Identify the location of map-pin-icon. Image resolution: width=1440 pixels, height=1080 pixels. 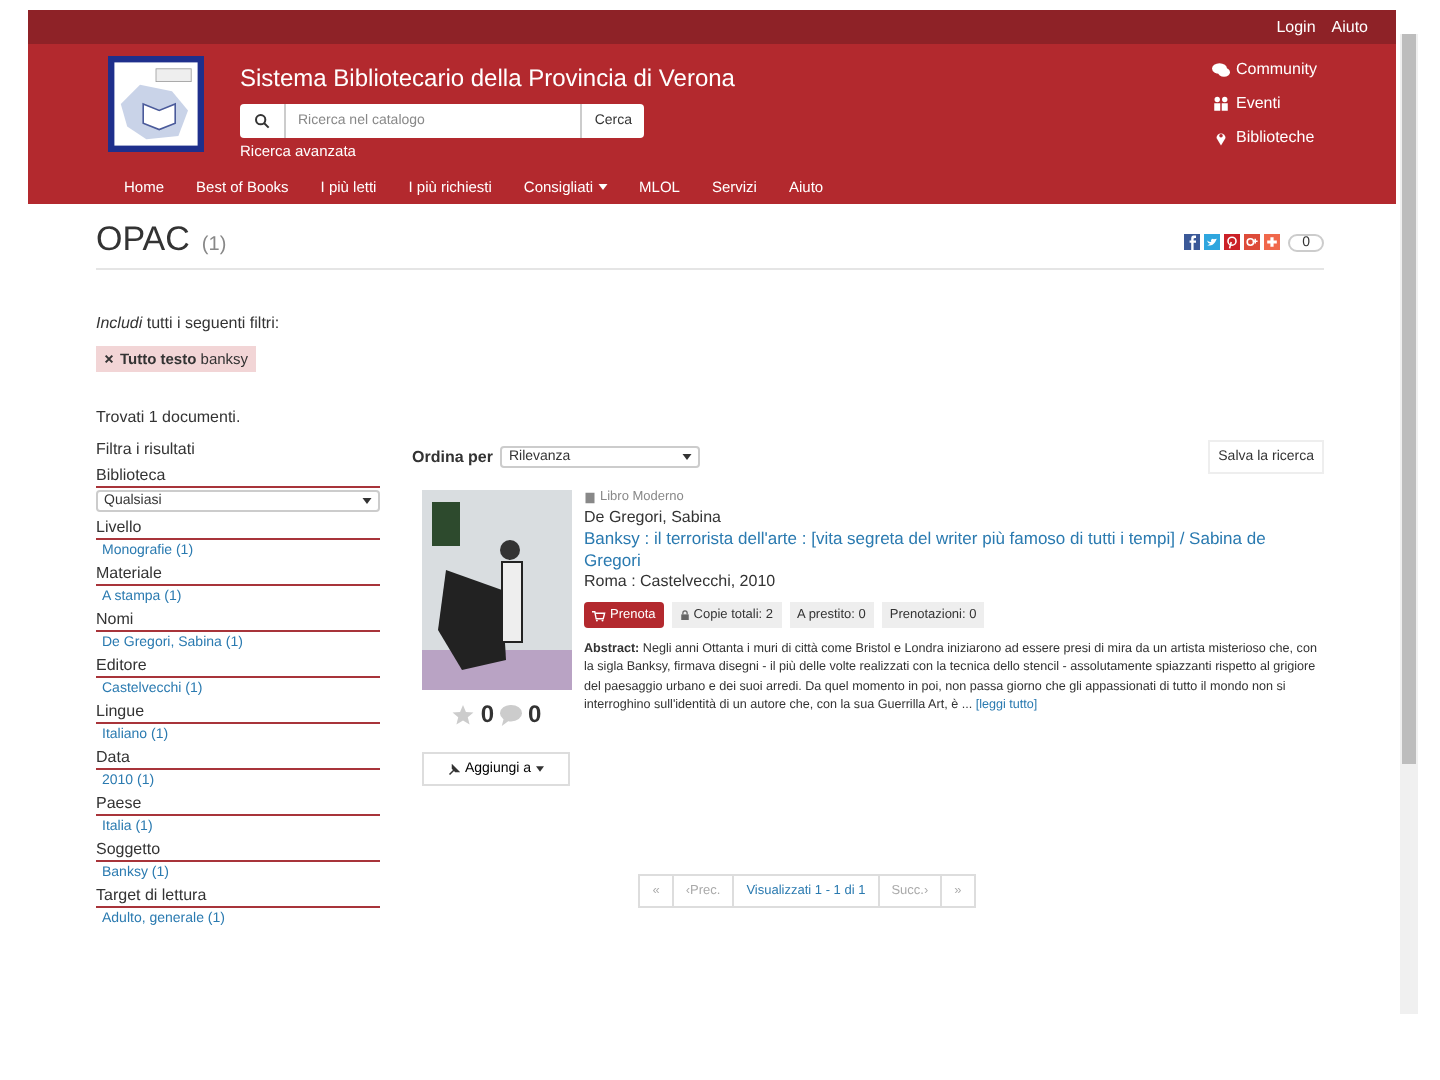
(1221, 137).